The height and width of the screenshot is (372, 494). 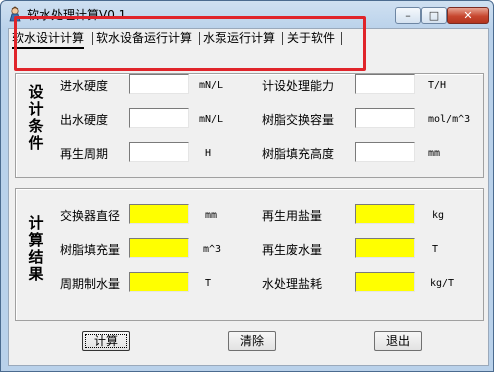 I want to click on exit-button: 退出, so click(x=398, y=341).